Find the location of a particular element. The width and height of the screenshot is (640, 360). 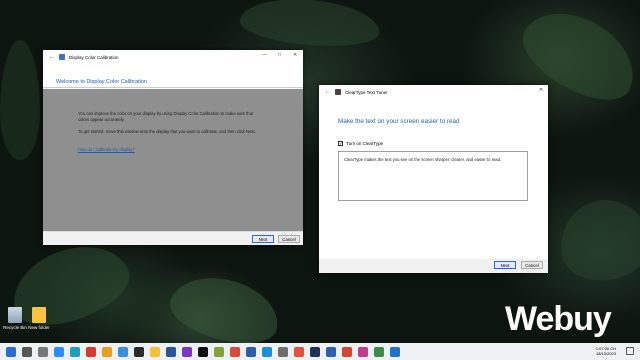

terminal-icon is located at coordinates (203, 351).